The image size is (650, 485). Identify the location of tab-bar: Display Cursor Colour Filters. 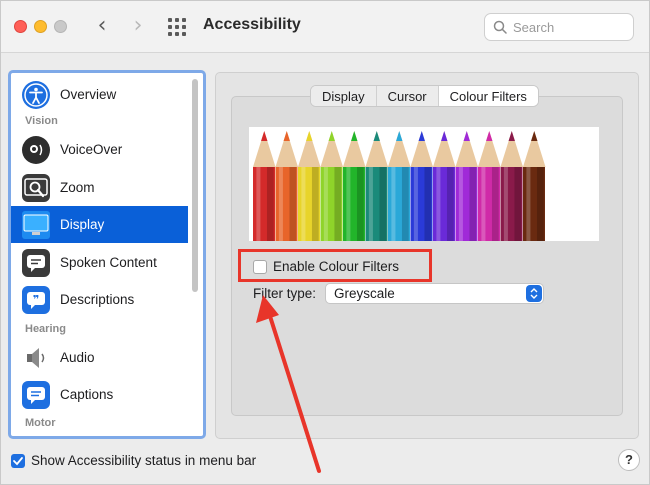
(424, 96).